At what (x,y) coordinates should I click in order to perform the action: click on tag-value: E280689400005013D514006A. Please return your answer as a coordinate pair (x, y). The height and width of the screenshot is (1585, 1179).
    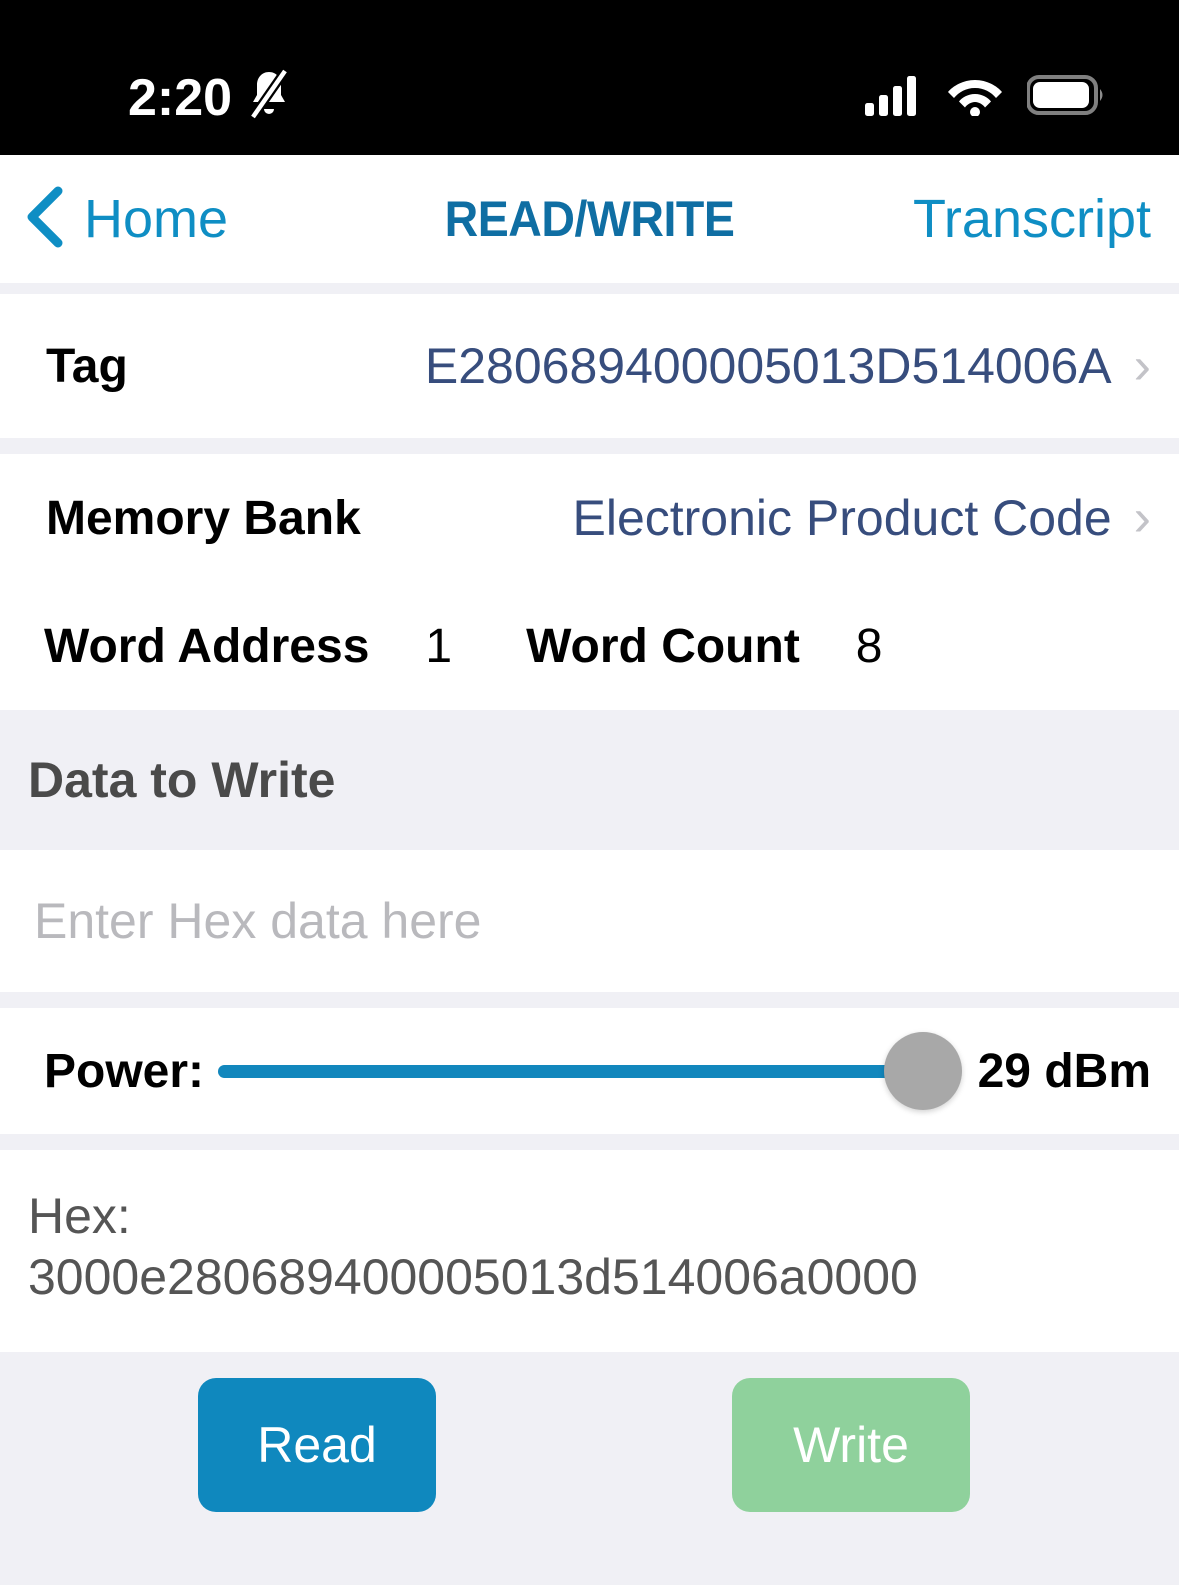
    Looking at the image, I should click on (768, 366).